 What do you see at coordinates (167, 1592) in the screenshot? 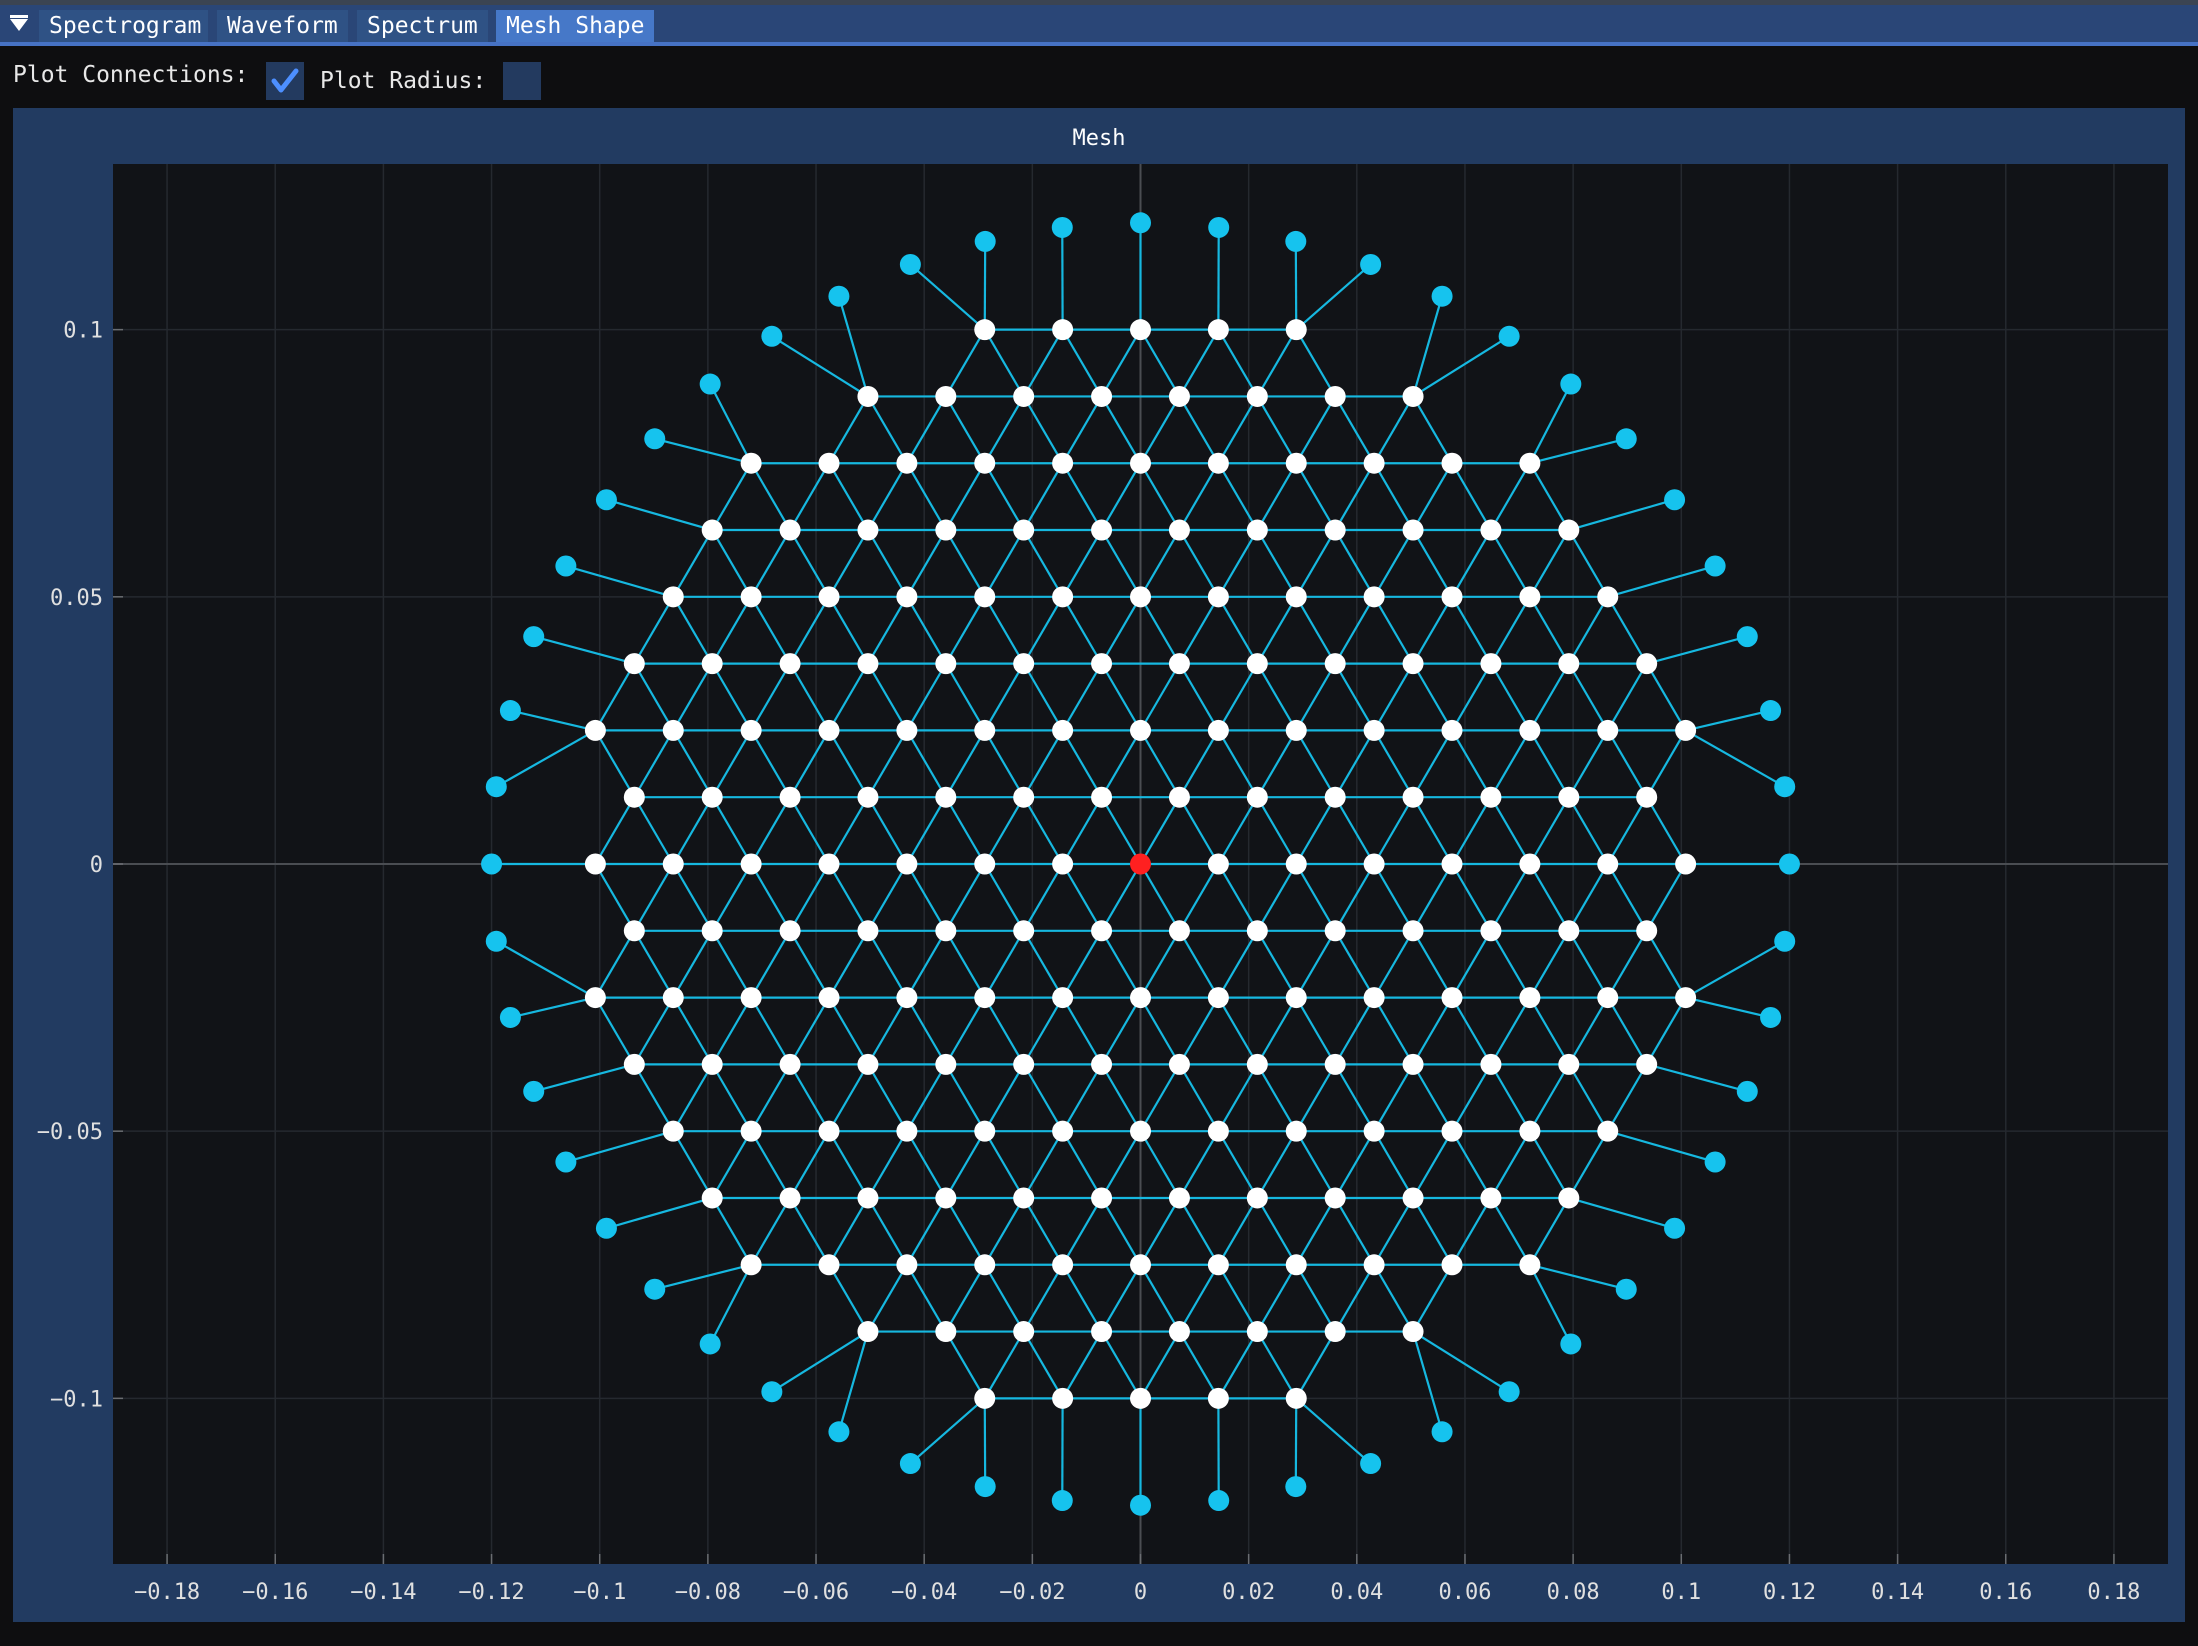
I see `x-tick-label: −0.18` at bounding box center [167, 1592].